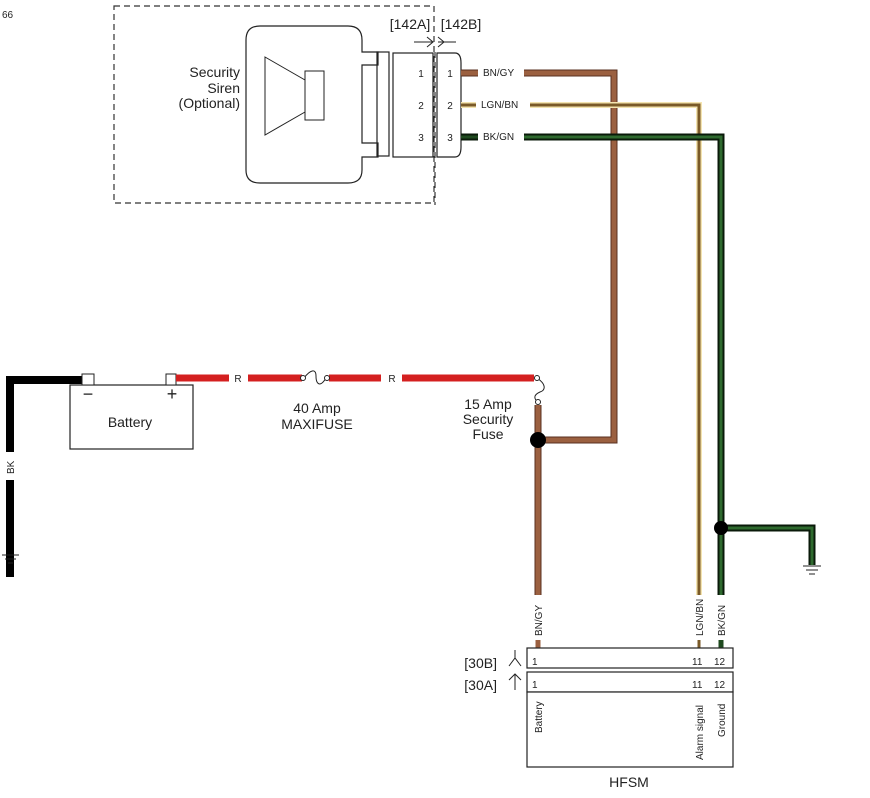 The height and width of the screenshot is (798, 870). I want to click on splice-ground, so click(721, 528).